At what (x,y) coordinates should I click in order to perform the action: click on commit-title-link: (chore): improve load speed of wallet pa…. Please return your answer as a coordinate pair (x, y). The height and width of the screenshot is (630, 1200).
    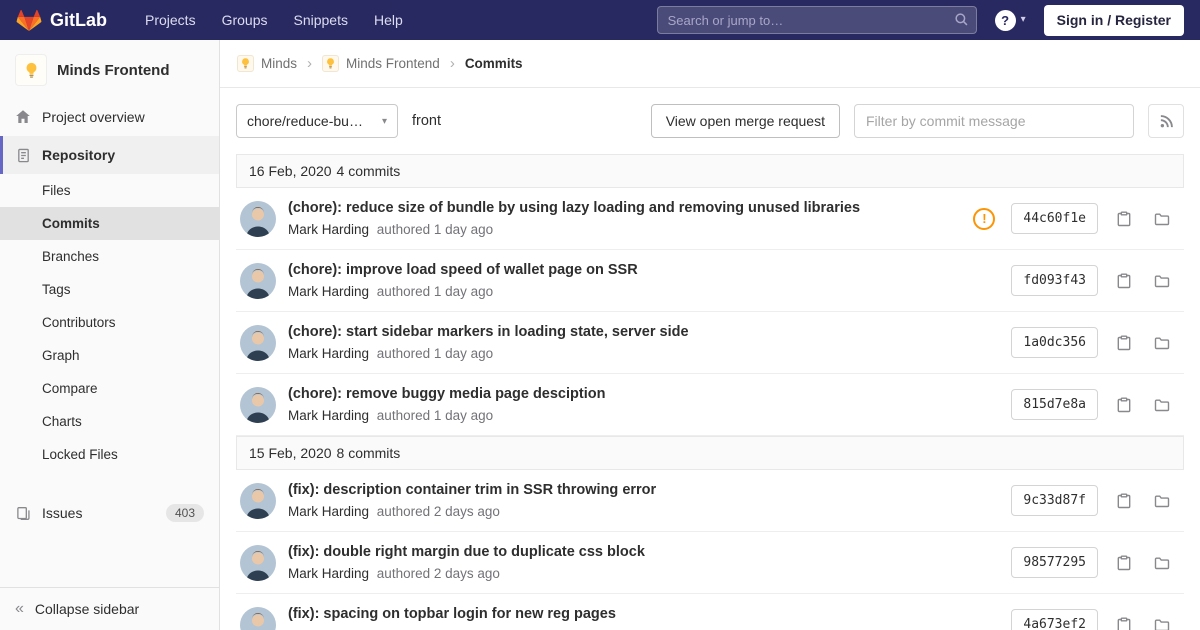
    Looking at the image, I should click on (641, 270).